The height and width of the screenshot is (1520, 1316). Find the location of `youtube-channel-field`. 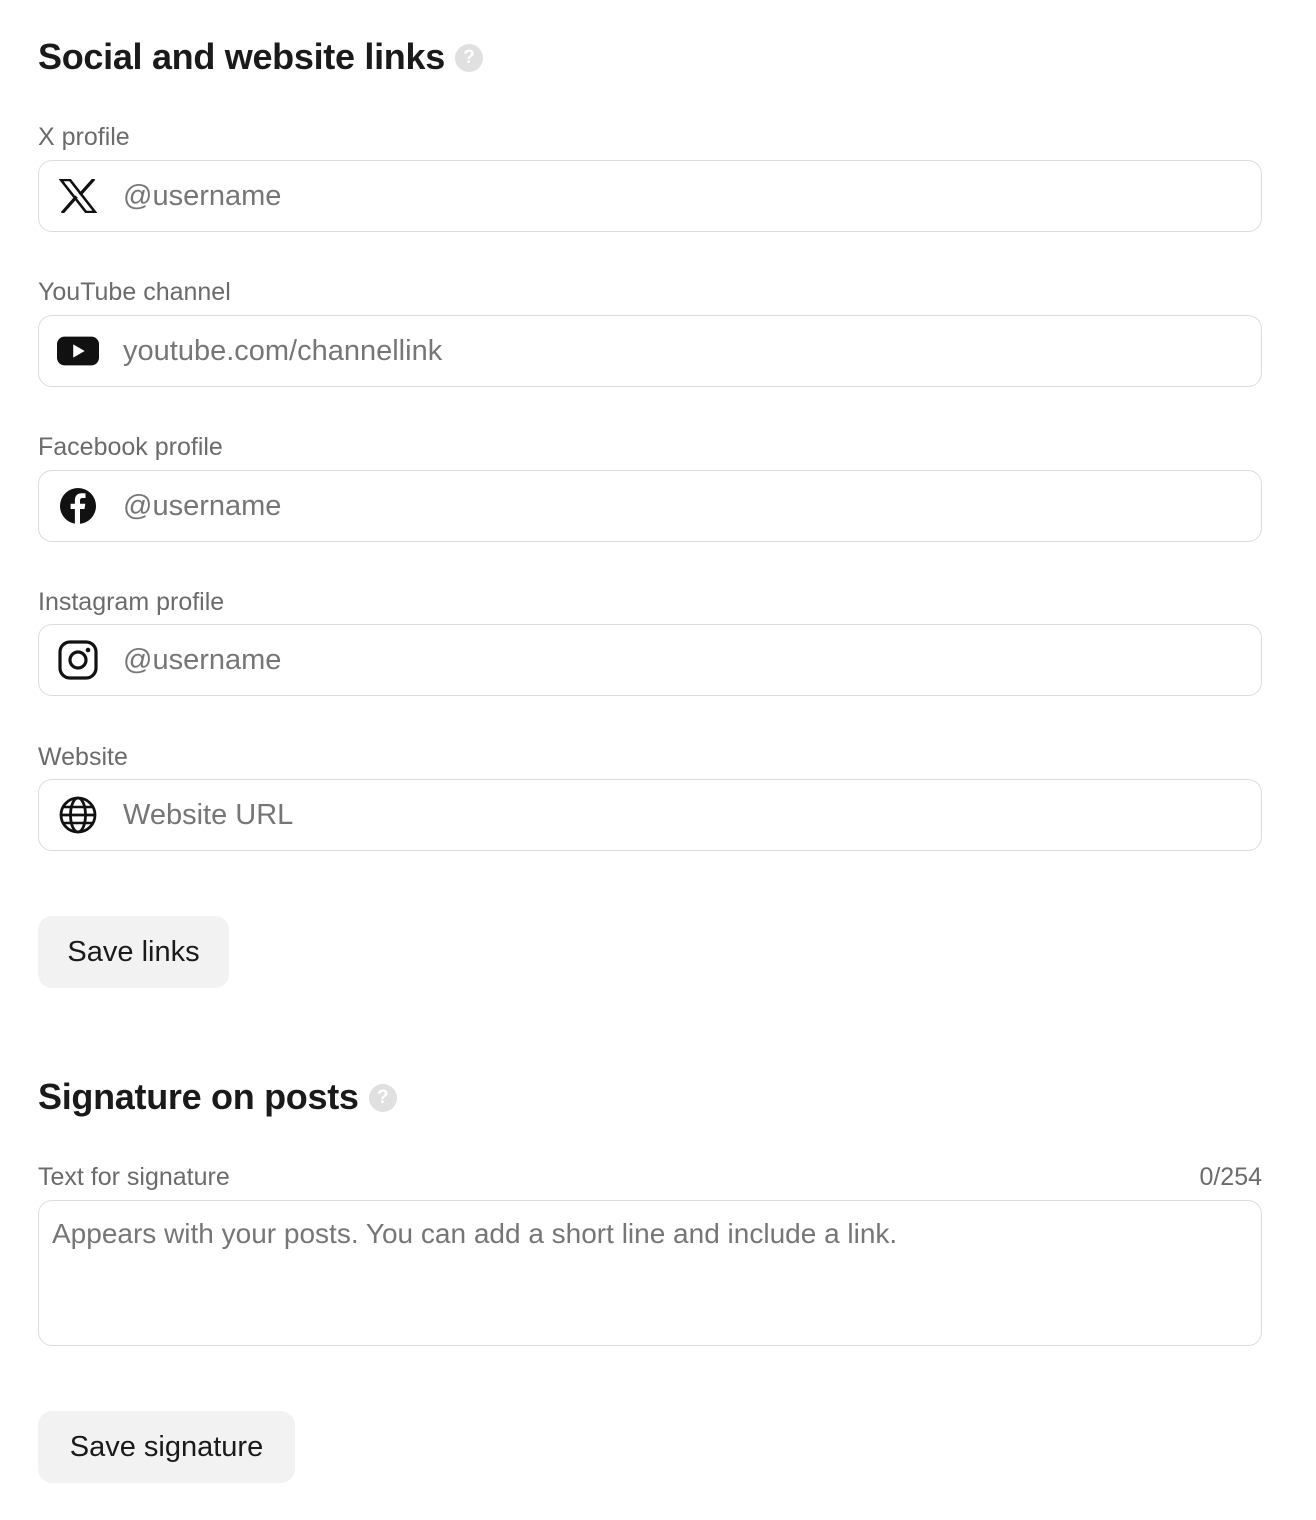

youtube-channel-field is located at coordinates (650, 351).